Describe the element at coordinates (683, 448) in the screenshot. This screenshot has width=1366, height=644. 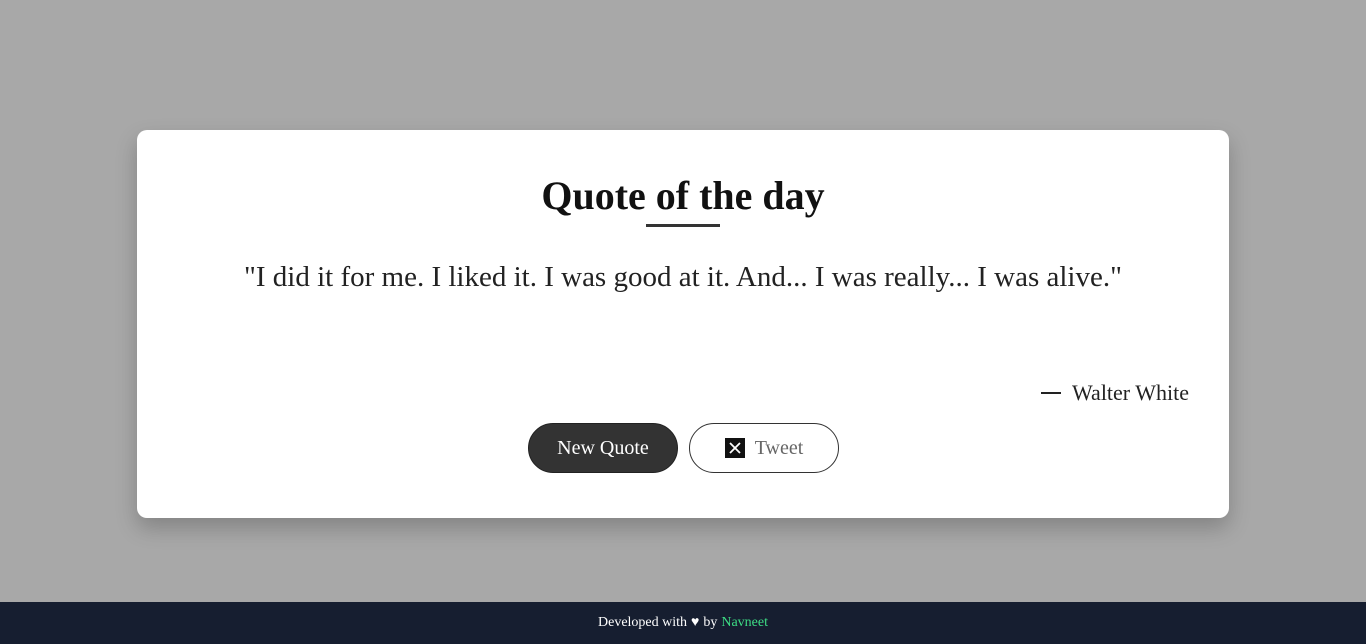
I see `action-buttons: New Quote Tweet` at that location.